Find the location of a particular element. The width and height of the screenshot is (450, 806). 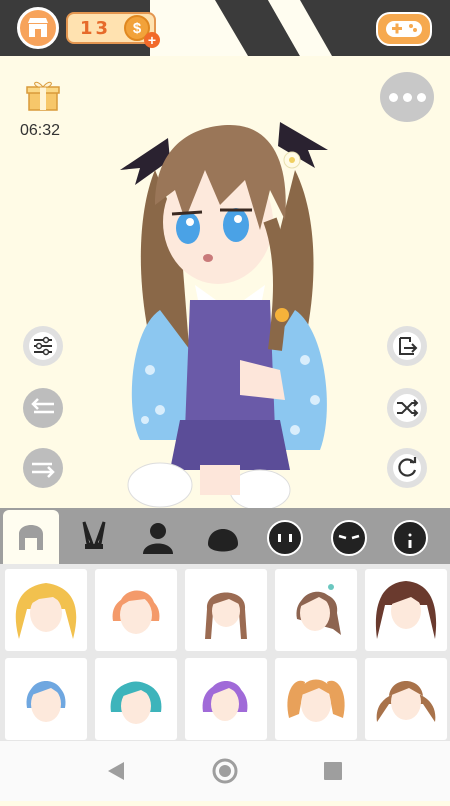

brows-icon is located at coordinates (349, 538).